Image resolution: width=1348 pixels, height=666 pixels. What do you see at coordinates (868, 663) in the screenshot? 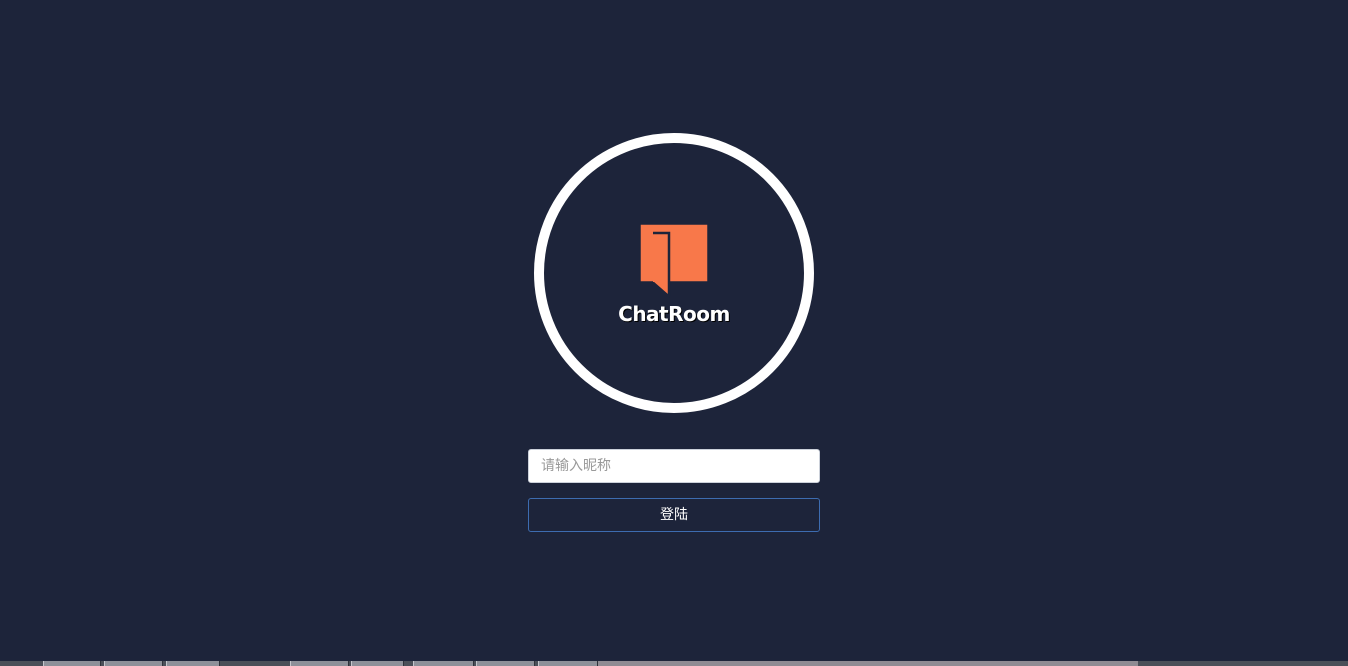
I see `taskbar-band` at bounding box center [868, 663].